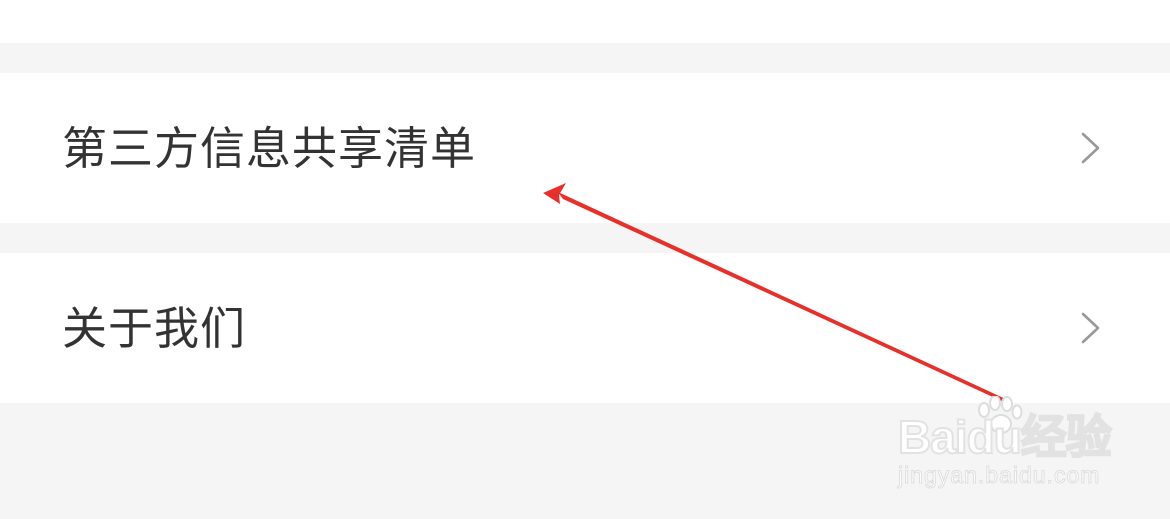 This screenshot has width=1170, height=519. Describe the element at coordinates (999, 475) in the screenshot. I see `watermark-url: jingyan.baidu.com` at that location.